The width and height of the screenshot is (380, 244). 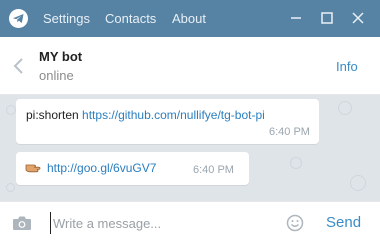 What do you see at coordinates (130, 18) in the screenshot?
I see `menu-contacts: Contacts` at bounding box center [130, 18].